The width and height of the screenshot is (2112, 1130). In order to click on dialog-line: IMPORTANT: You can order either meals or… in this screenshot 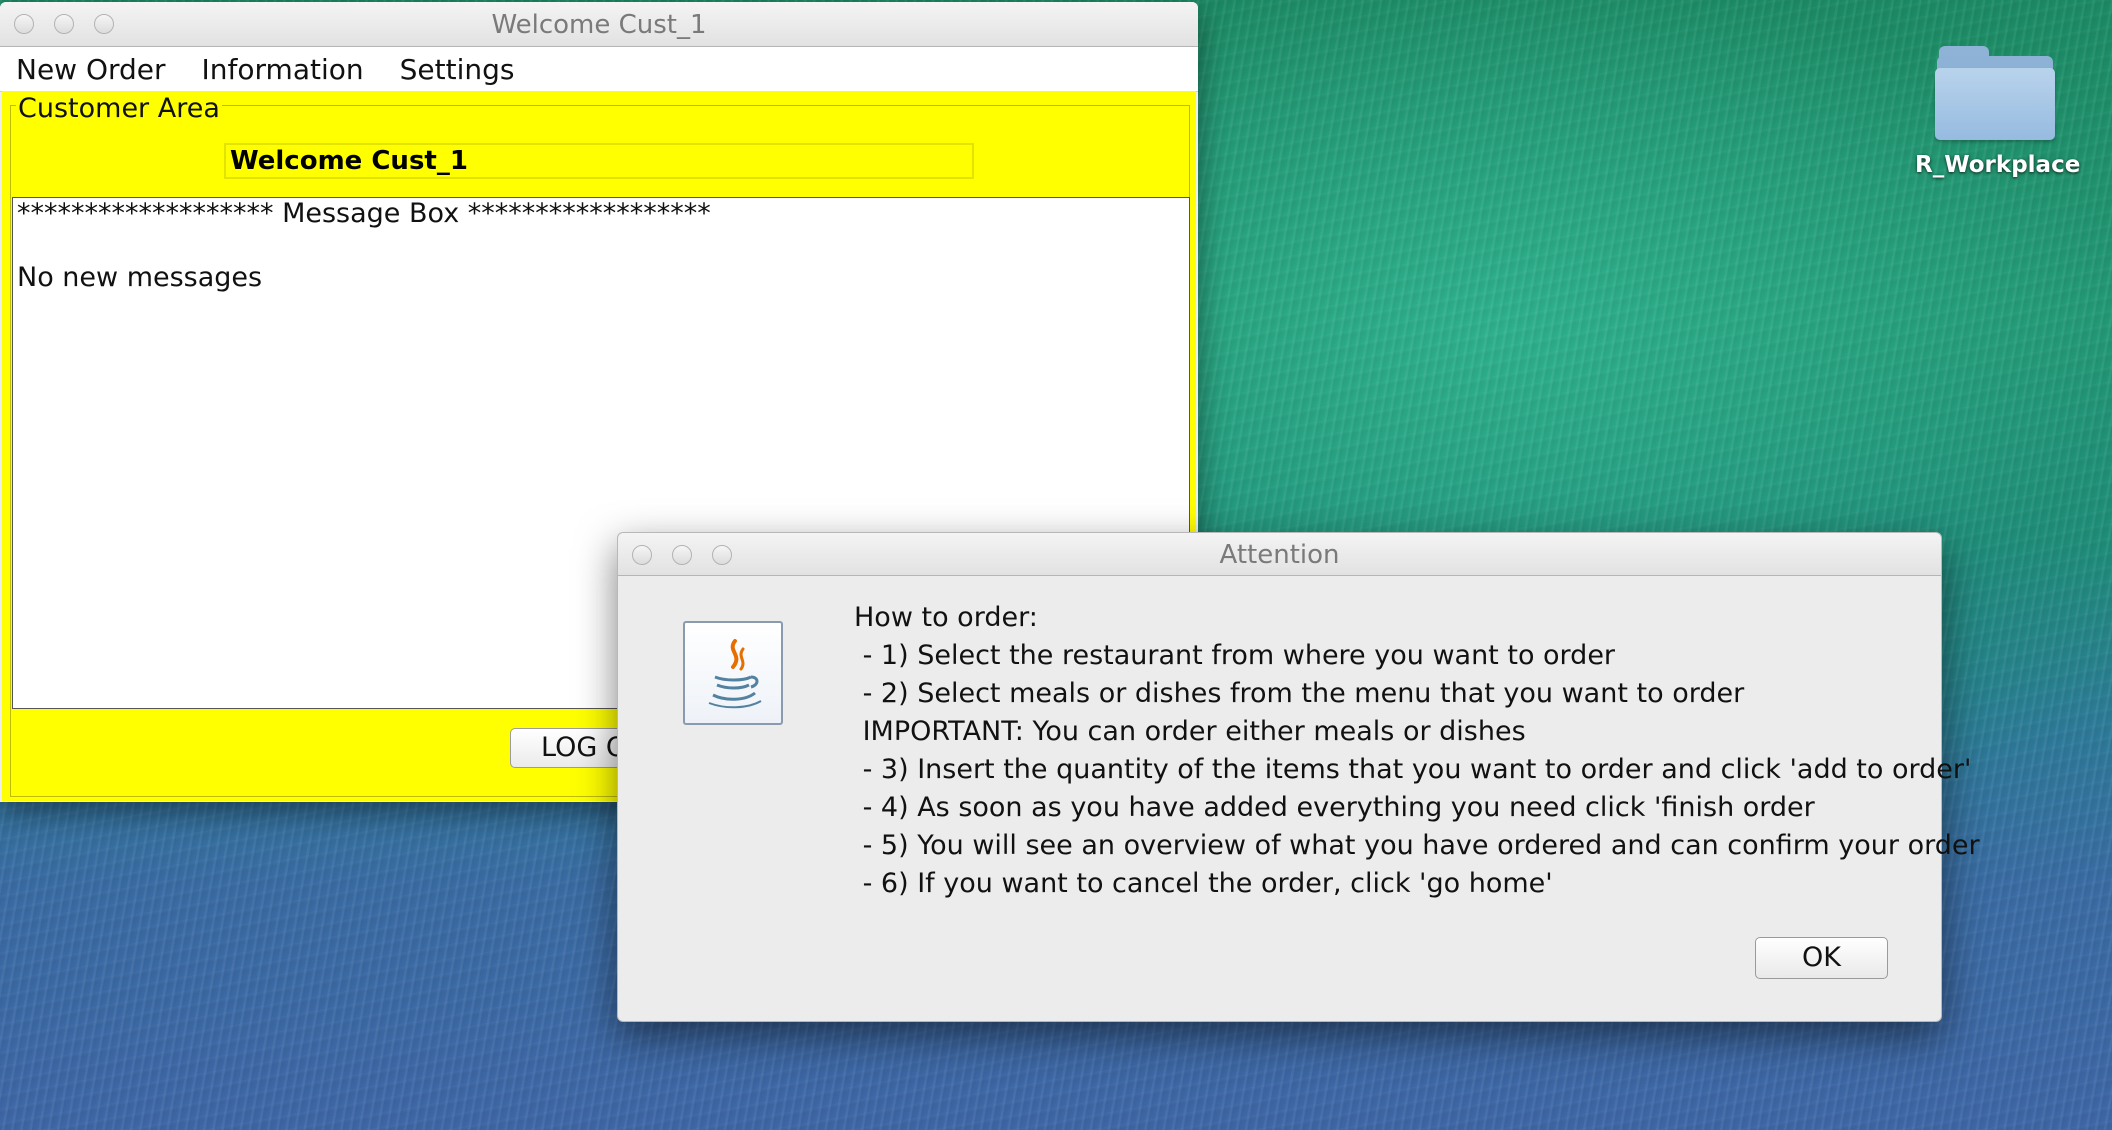, I will do `click(1190, 731)`.